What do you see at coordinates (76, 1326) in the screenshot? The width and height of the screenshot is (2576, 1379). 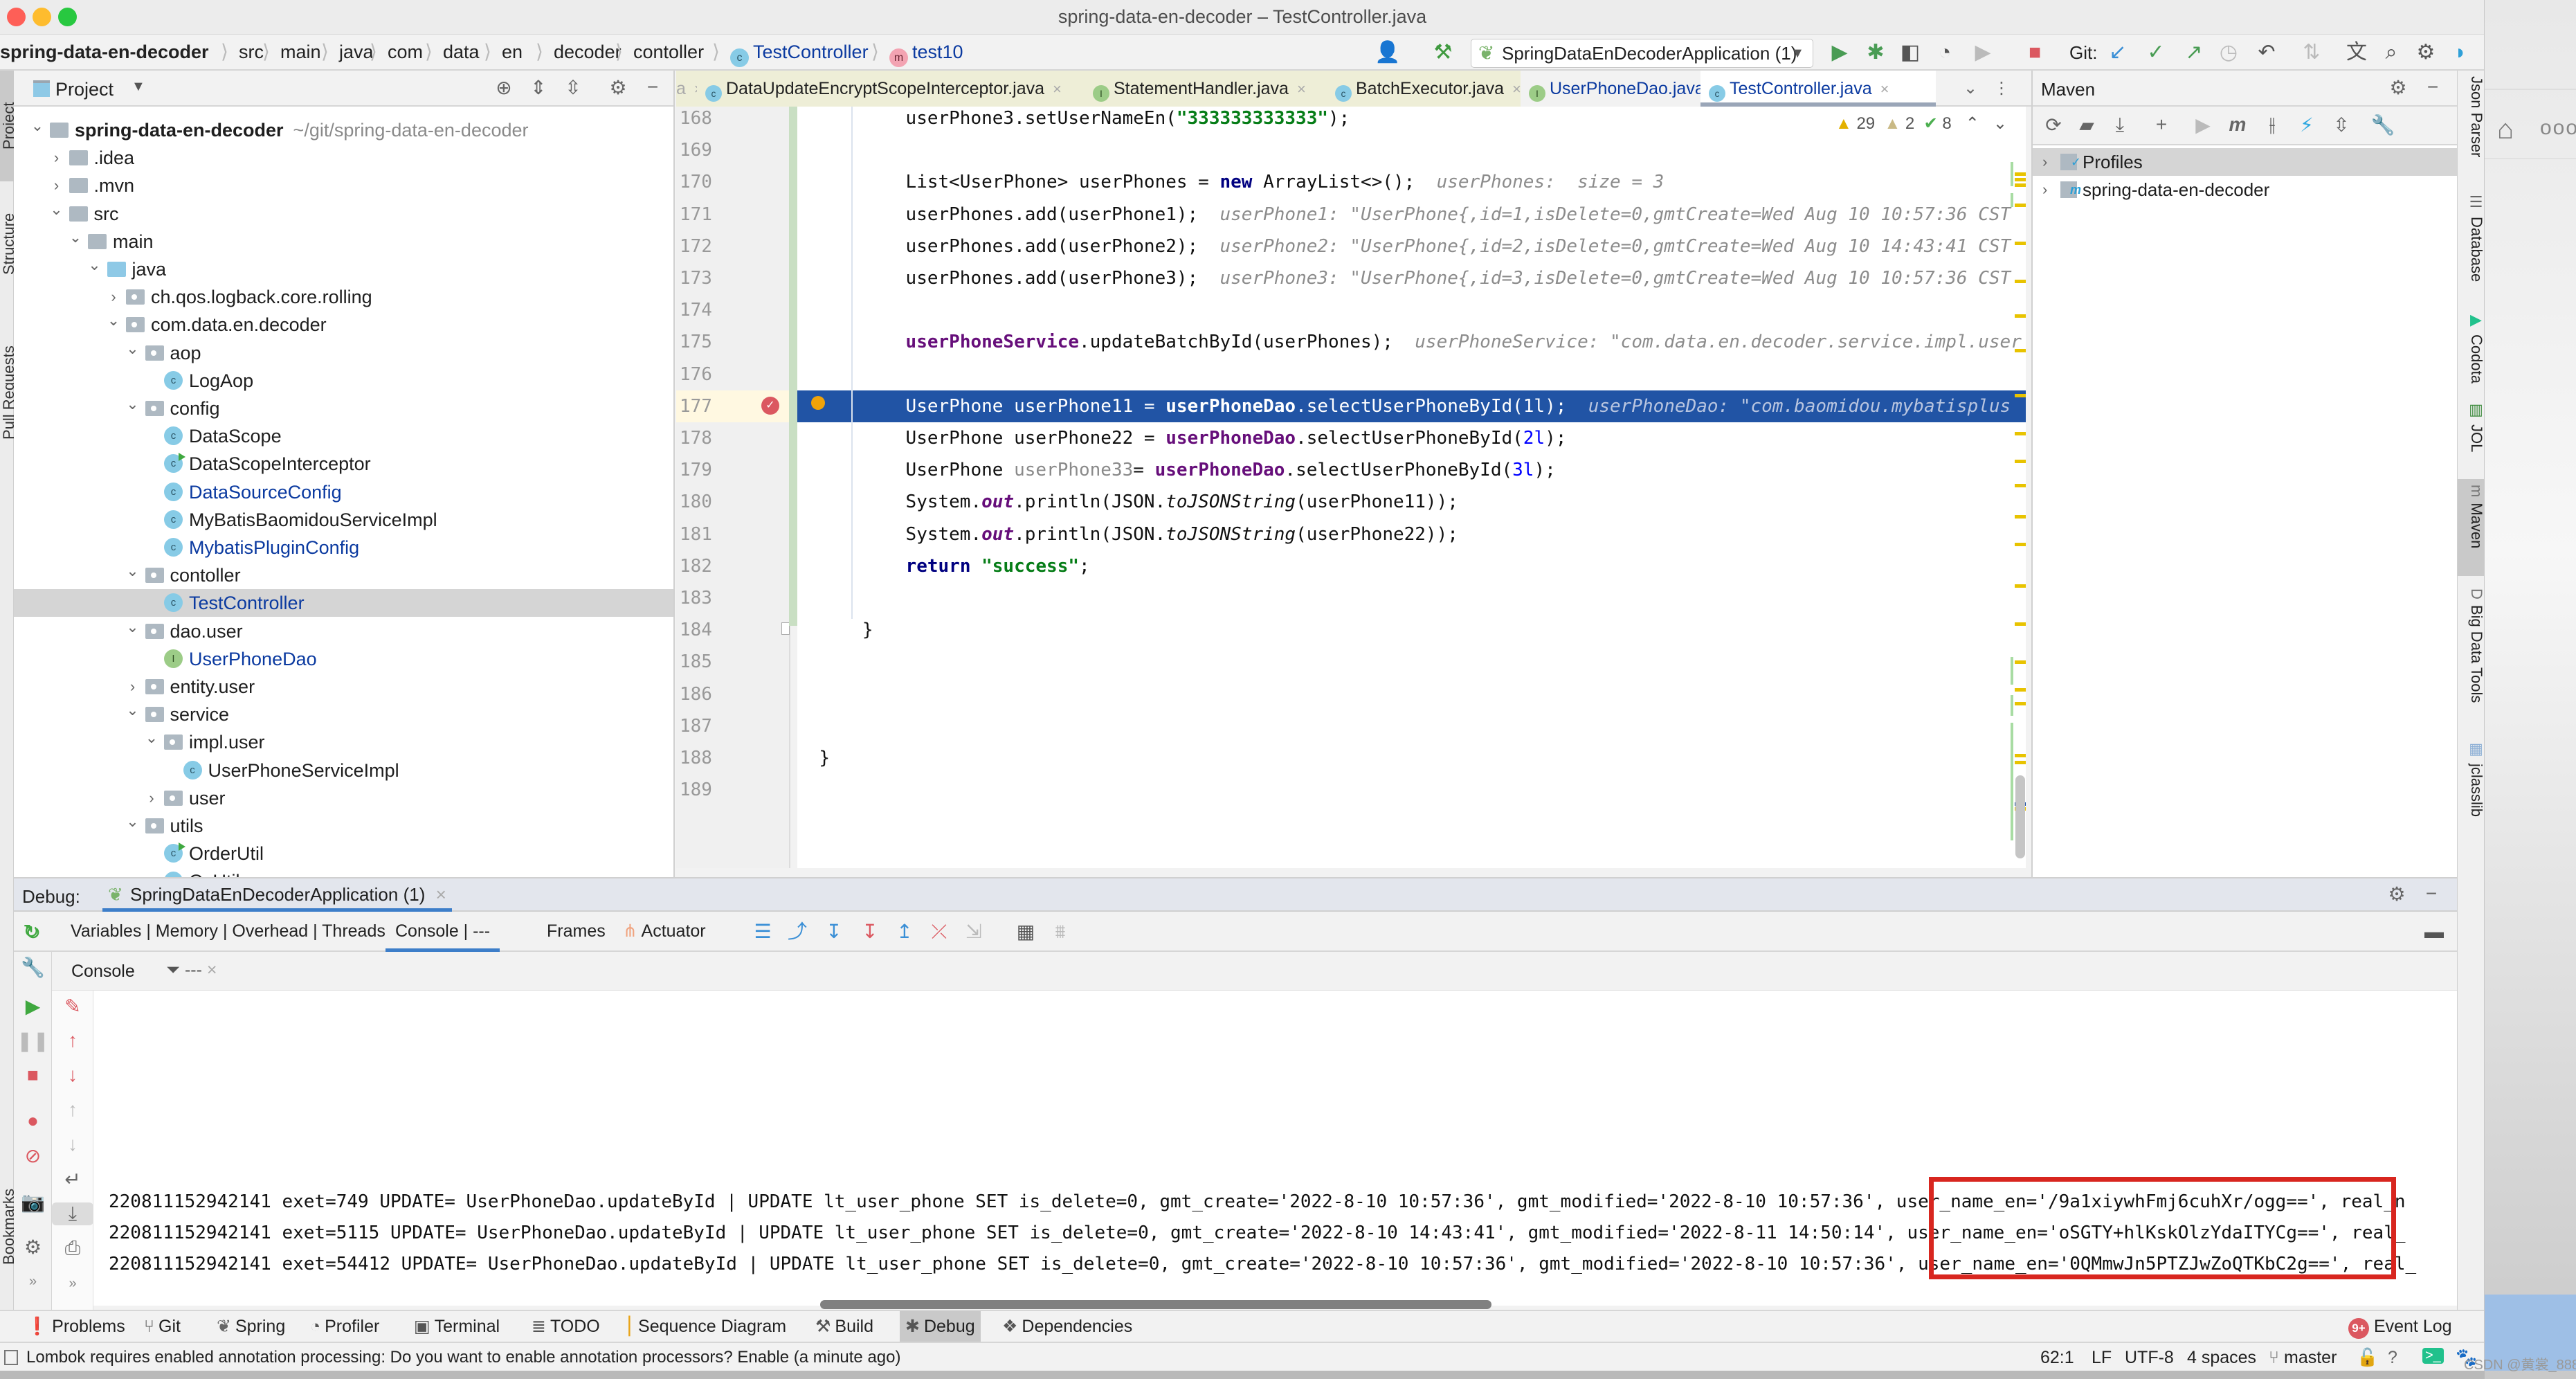 I see `tool-tab-problems: ❗ Problems` at bounding box center [76, 1326].